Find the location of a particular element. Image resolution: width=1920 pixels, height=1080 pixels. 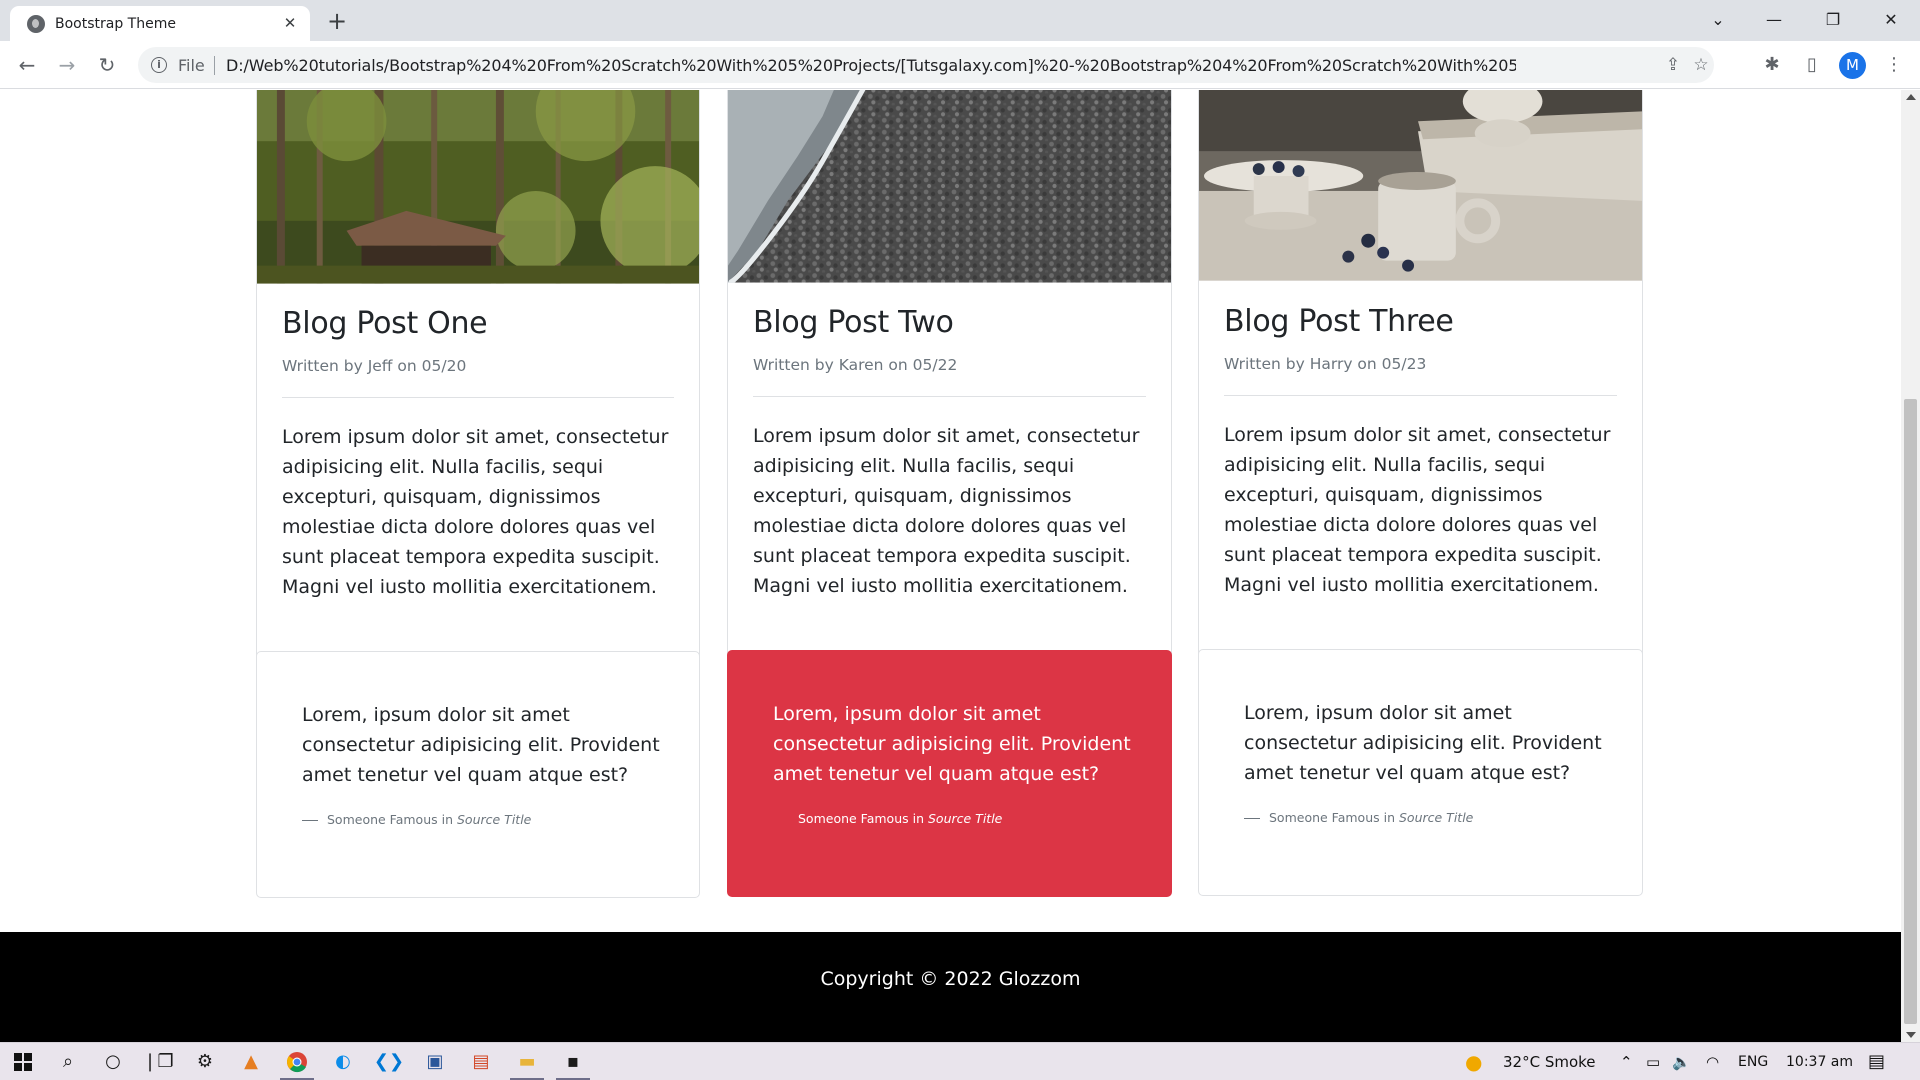

bookmark-star-icon: ☆ is located at coordinates (1701, 65).